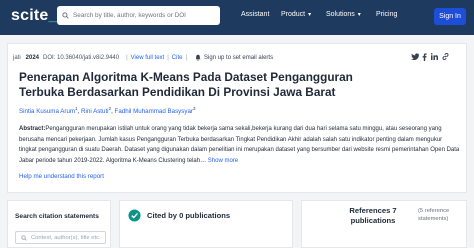 The height and width of the screenshot is (248, 474). I want to click on view-full-text-link: View full text, so click(148, 58).